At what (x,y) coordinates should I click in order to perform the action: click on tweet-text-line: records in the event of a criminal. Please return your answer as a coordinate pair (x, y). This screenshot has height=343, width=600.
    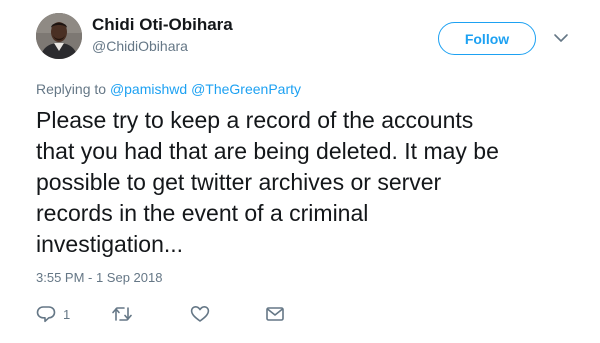
    Looking at the image, I should click on (202, 213).